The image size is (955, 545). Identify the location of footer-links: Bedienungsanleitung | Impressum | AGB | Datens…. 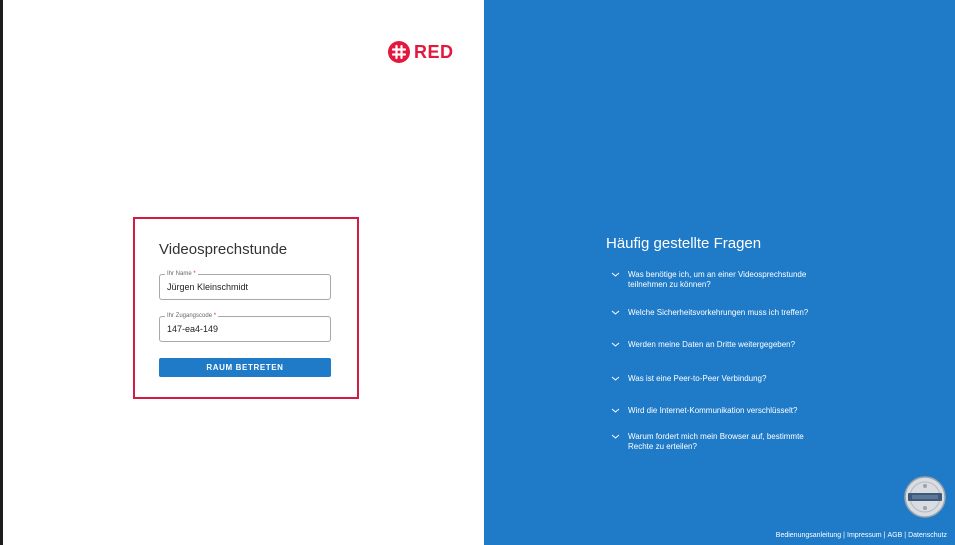
(861, 535).